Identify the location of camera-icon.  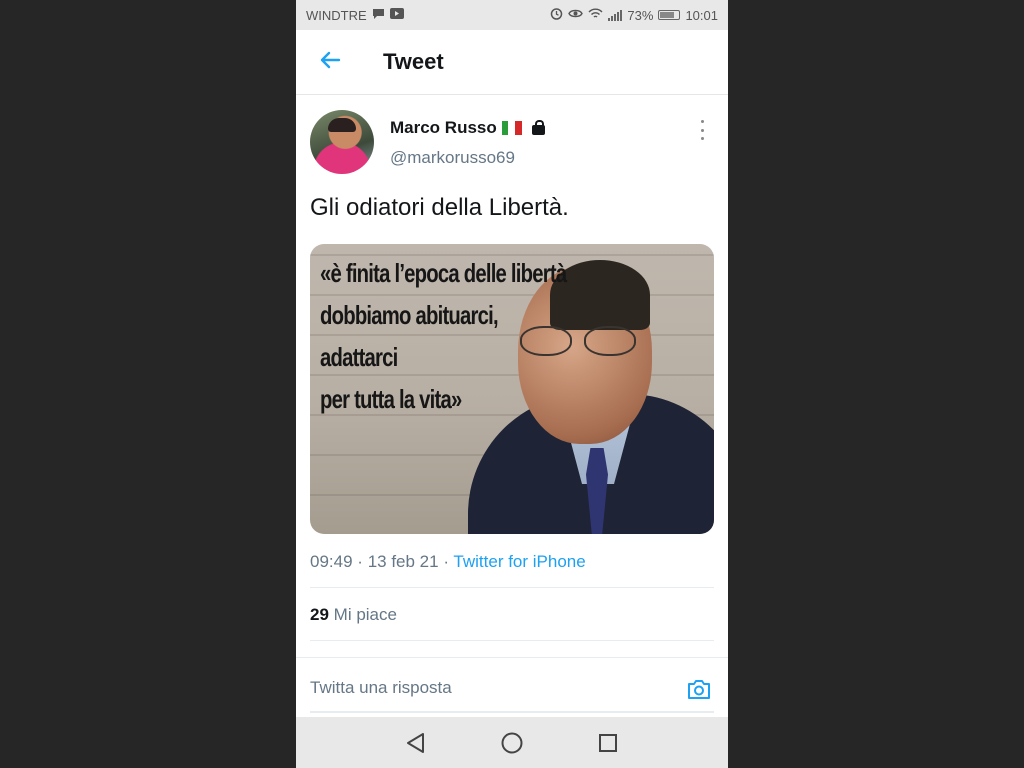
(699, 689).